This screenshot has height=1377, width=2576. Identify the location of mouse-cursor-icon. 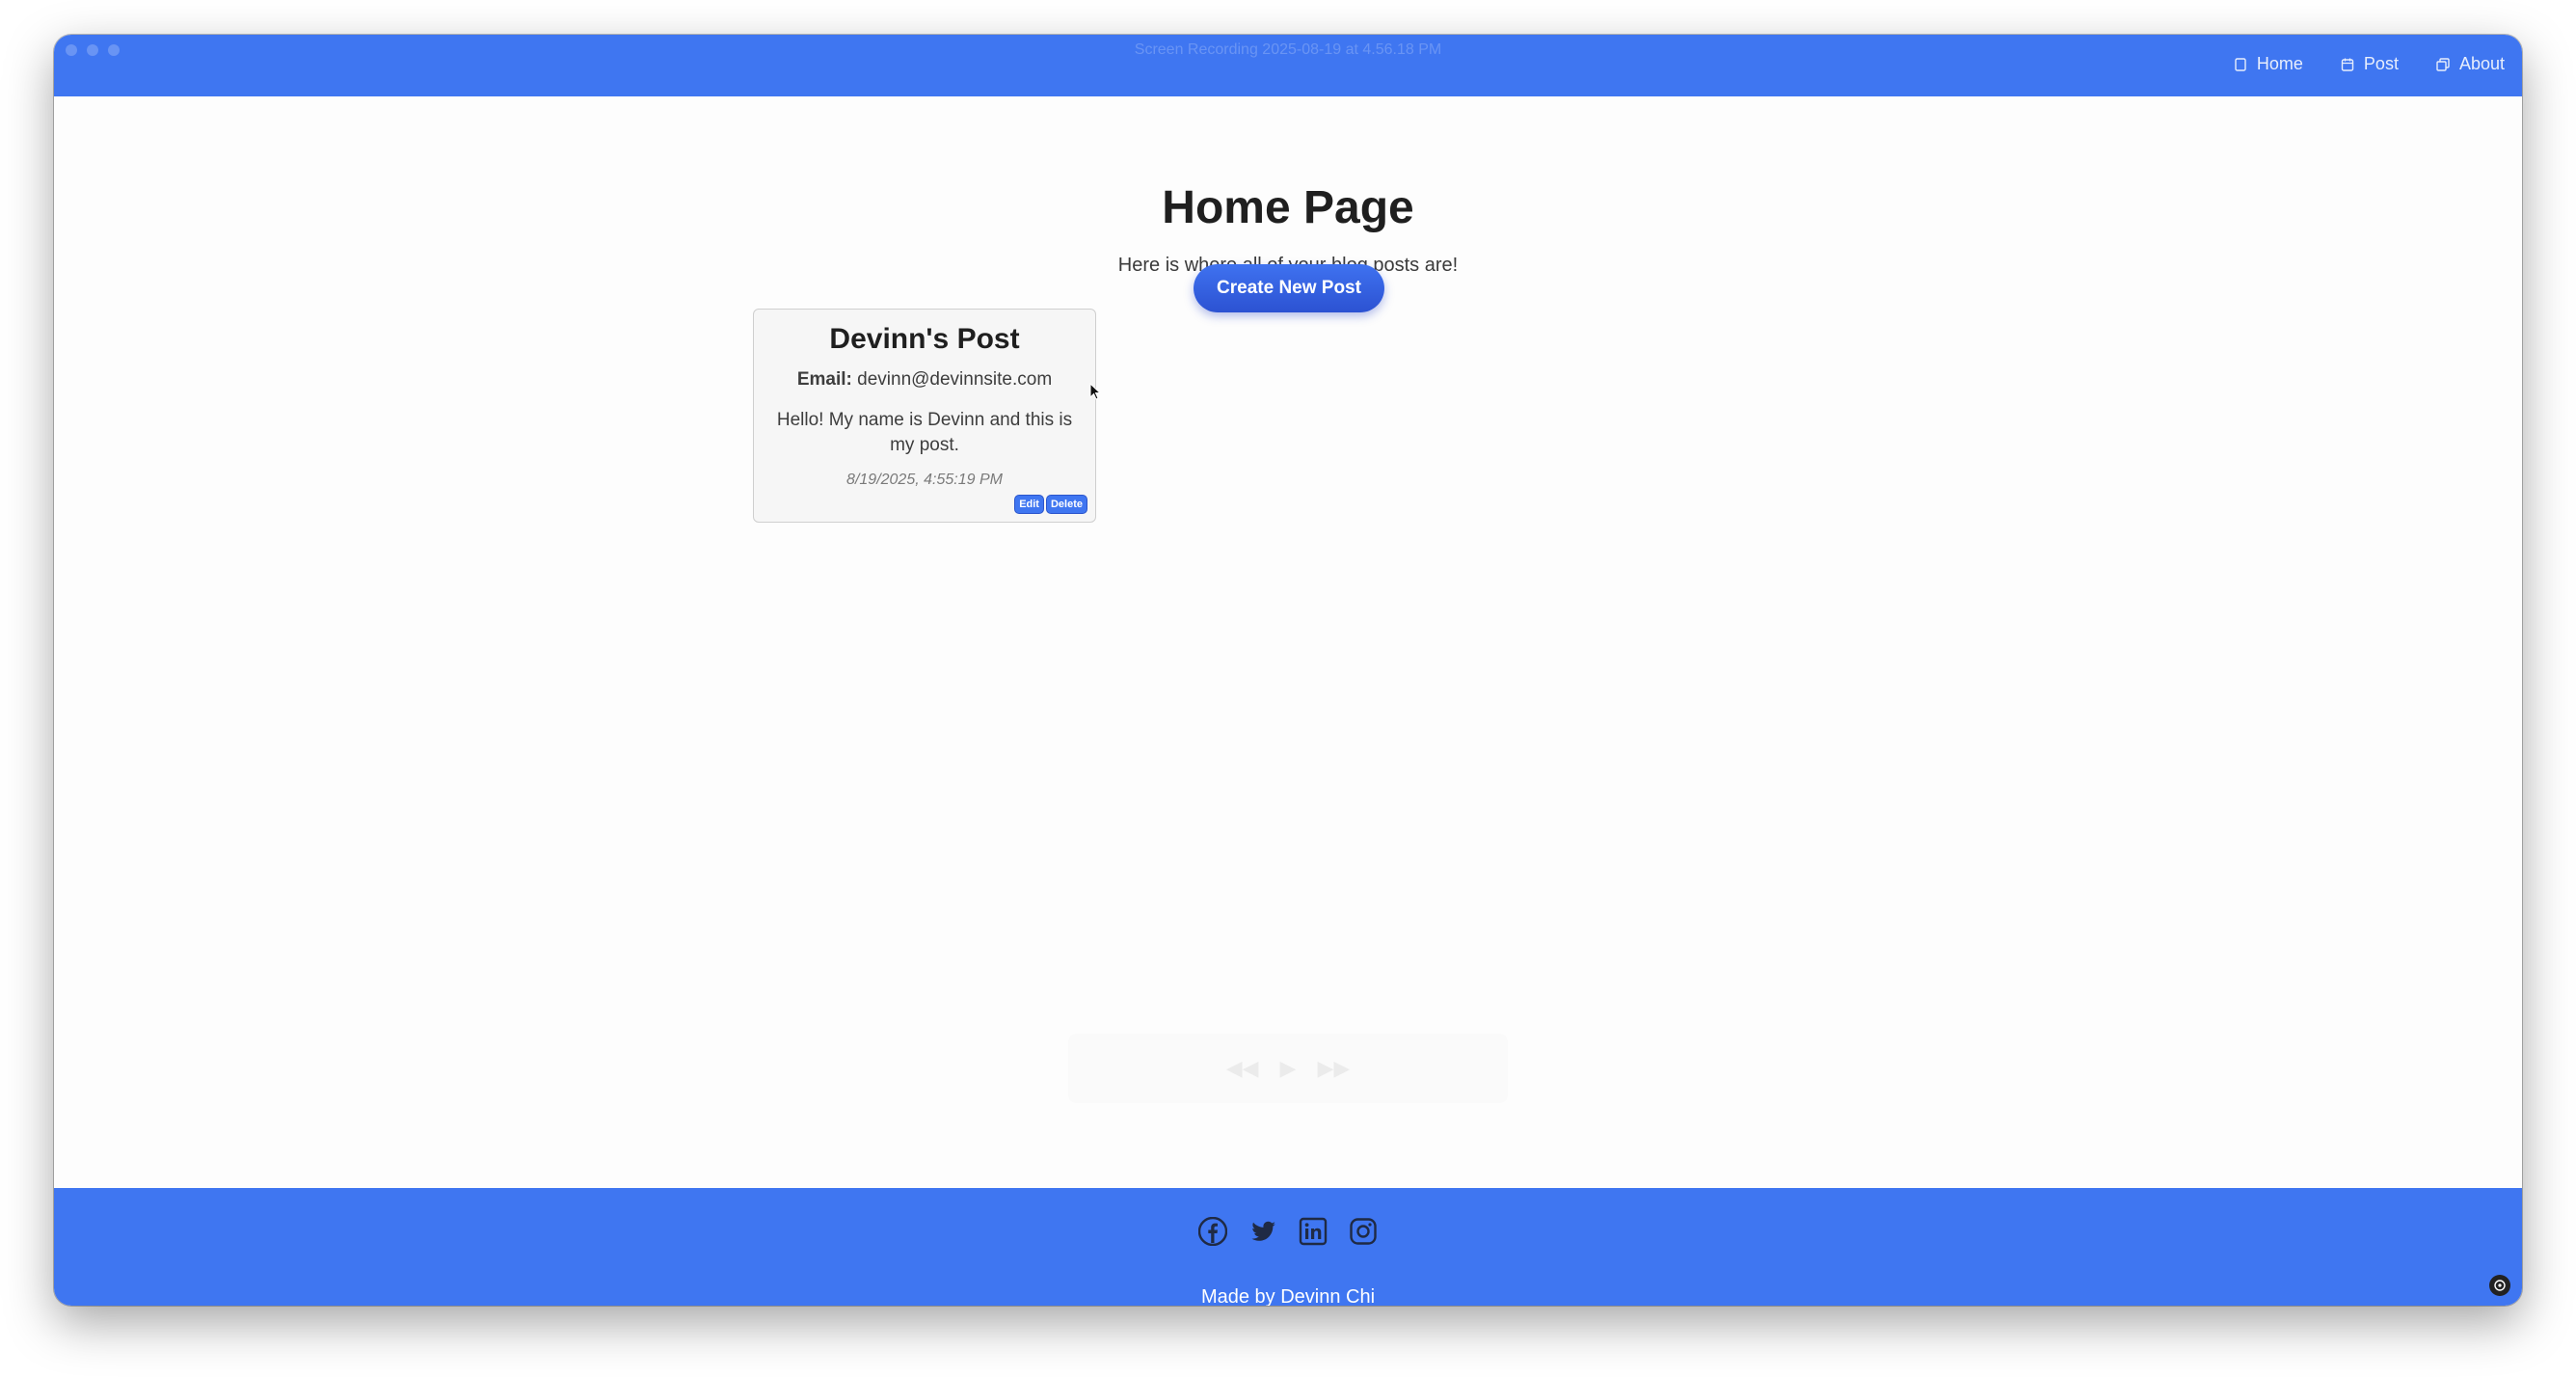
(1095, 391).